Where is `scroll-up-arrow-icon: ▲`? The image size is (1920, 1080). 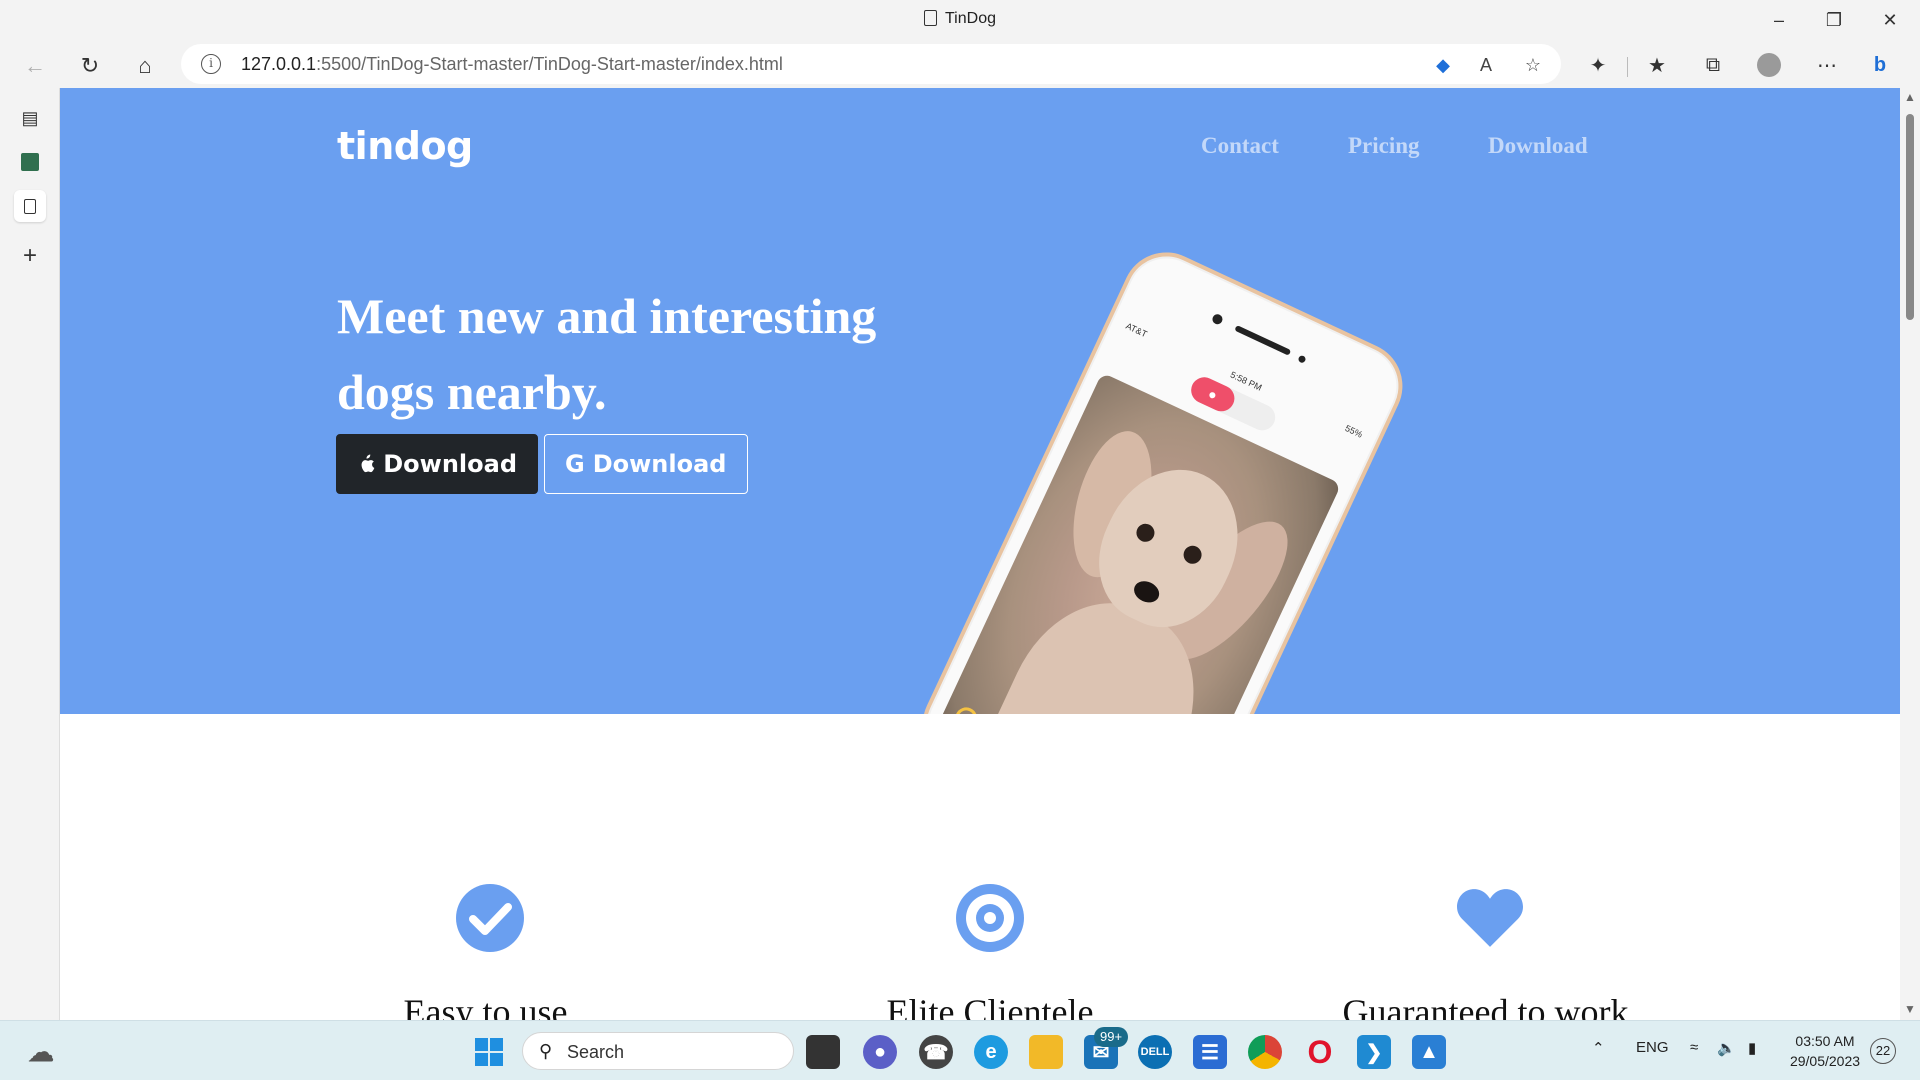 scroll-up-arrow-icon: ▲ is located at coordinates (1910, 97).